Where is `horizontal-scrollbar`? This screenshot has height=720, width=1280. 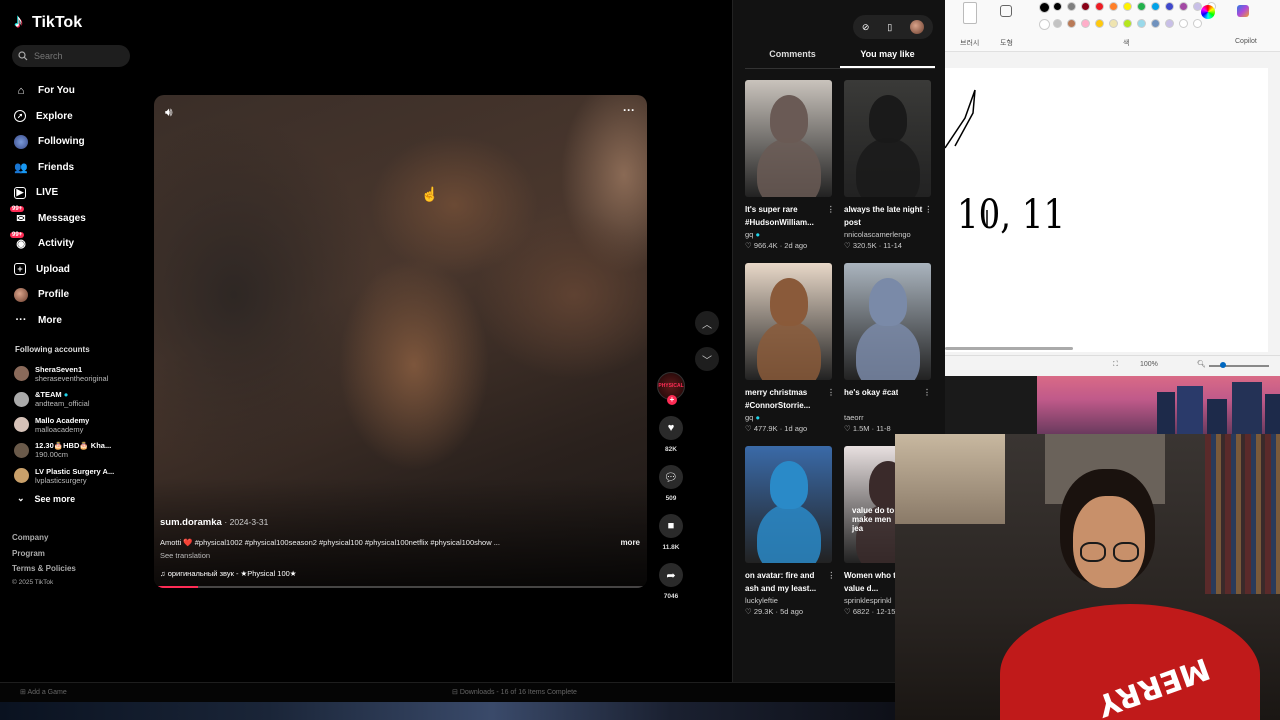
horizontal-scrollbar is located at coordinates (1009, 348).